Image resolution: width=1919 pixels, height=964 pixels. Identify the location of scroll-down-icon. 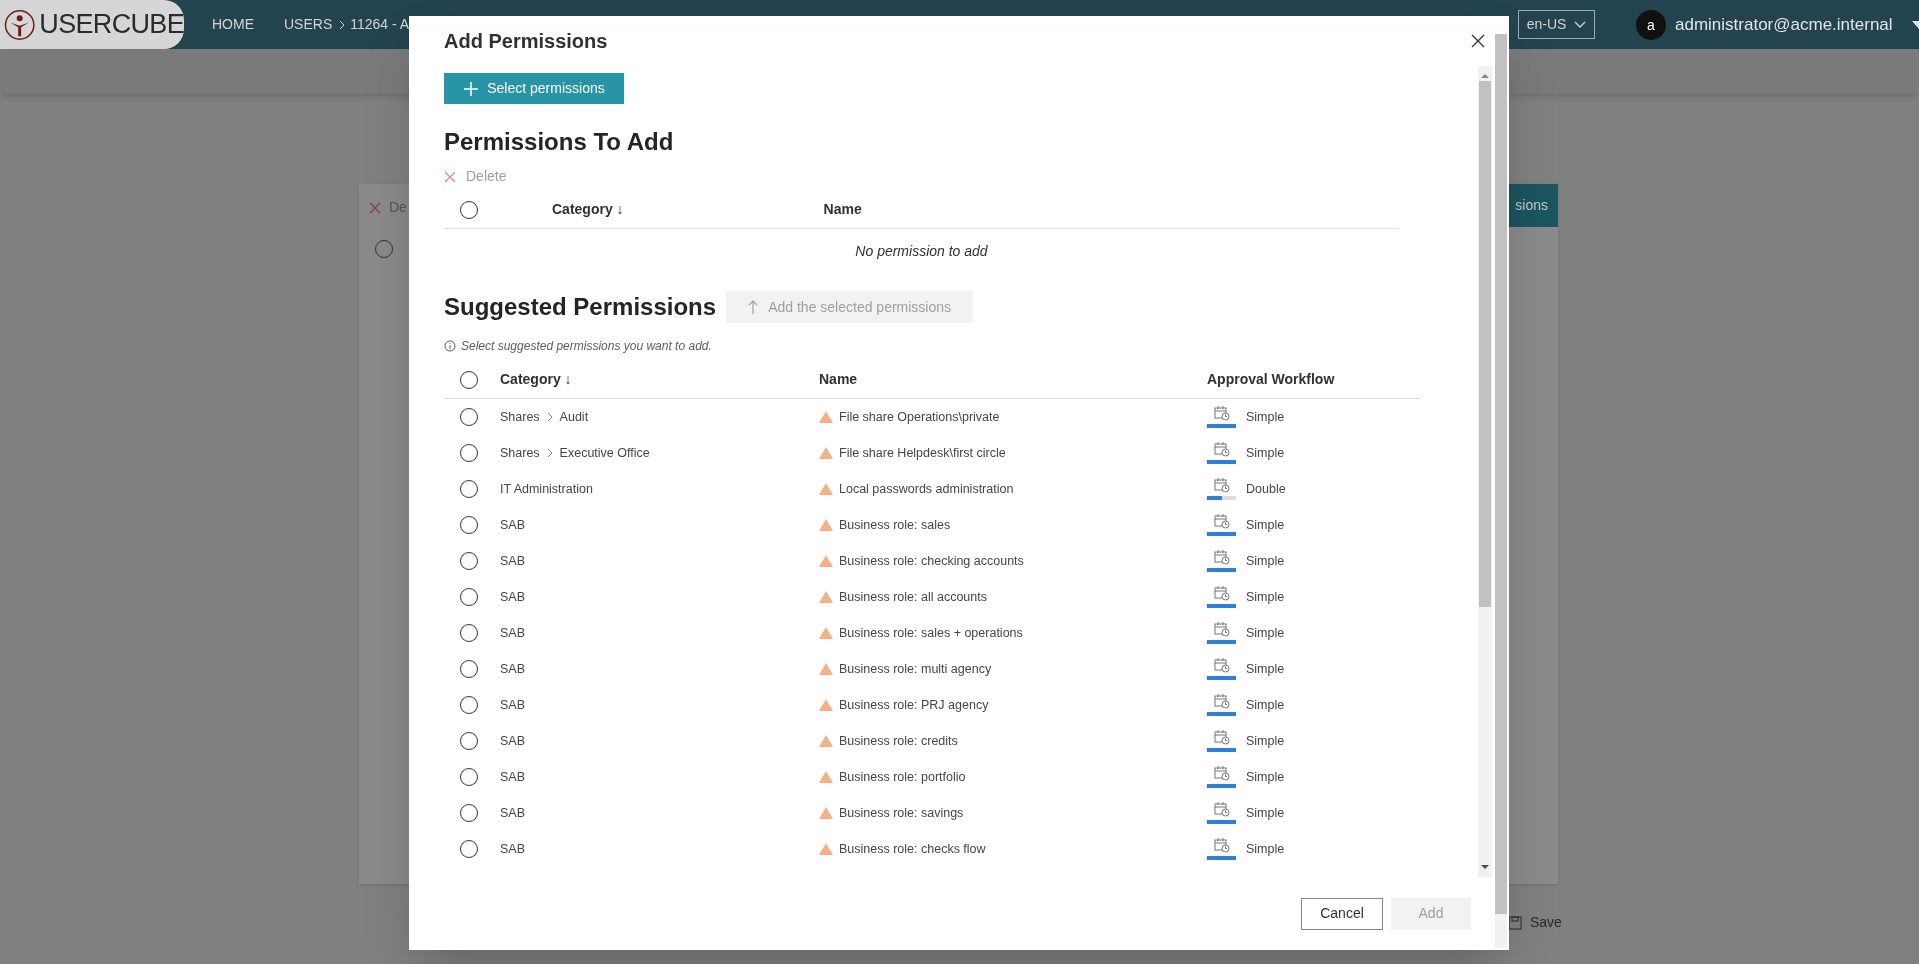
(1485, 867).